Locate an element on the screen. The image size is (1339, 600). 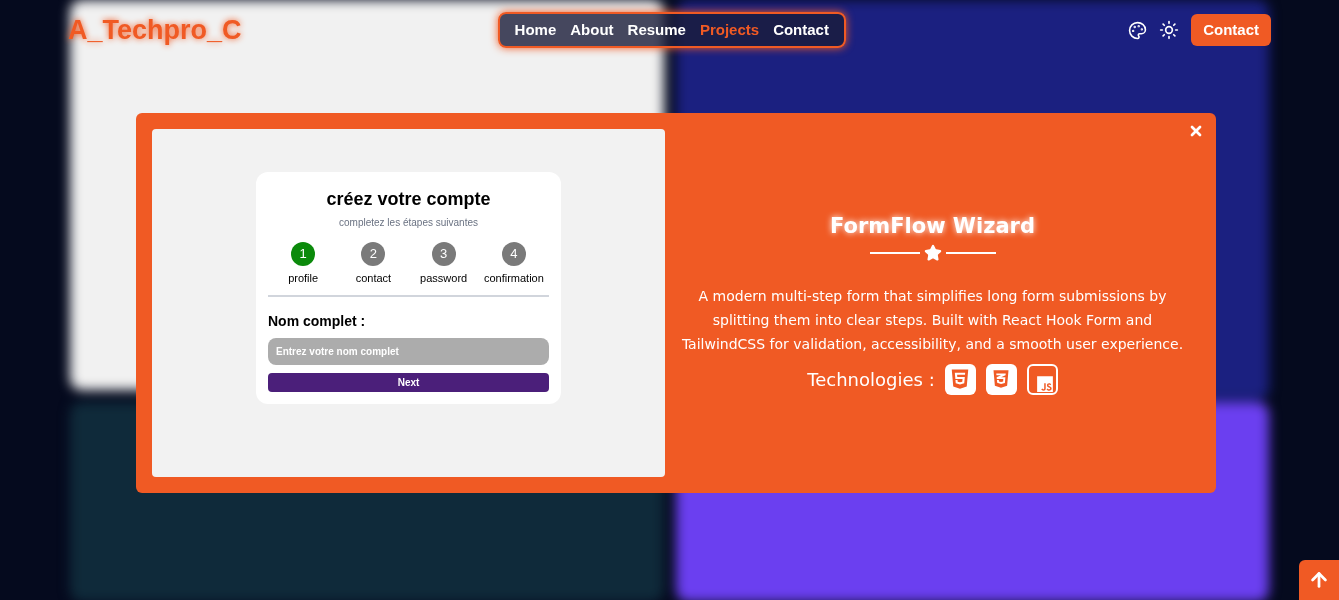
step-label: contact is located at coordinates (373, 278).